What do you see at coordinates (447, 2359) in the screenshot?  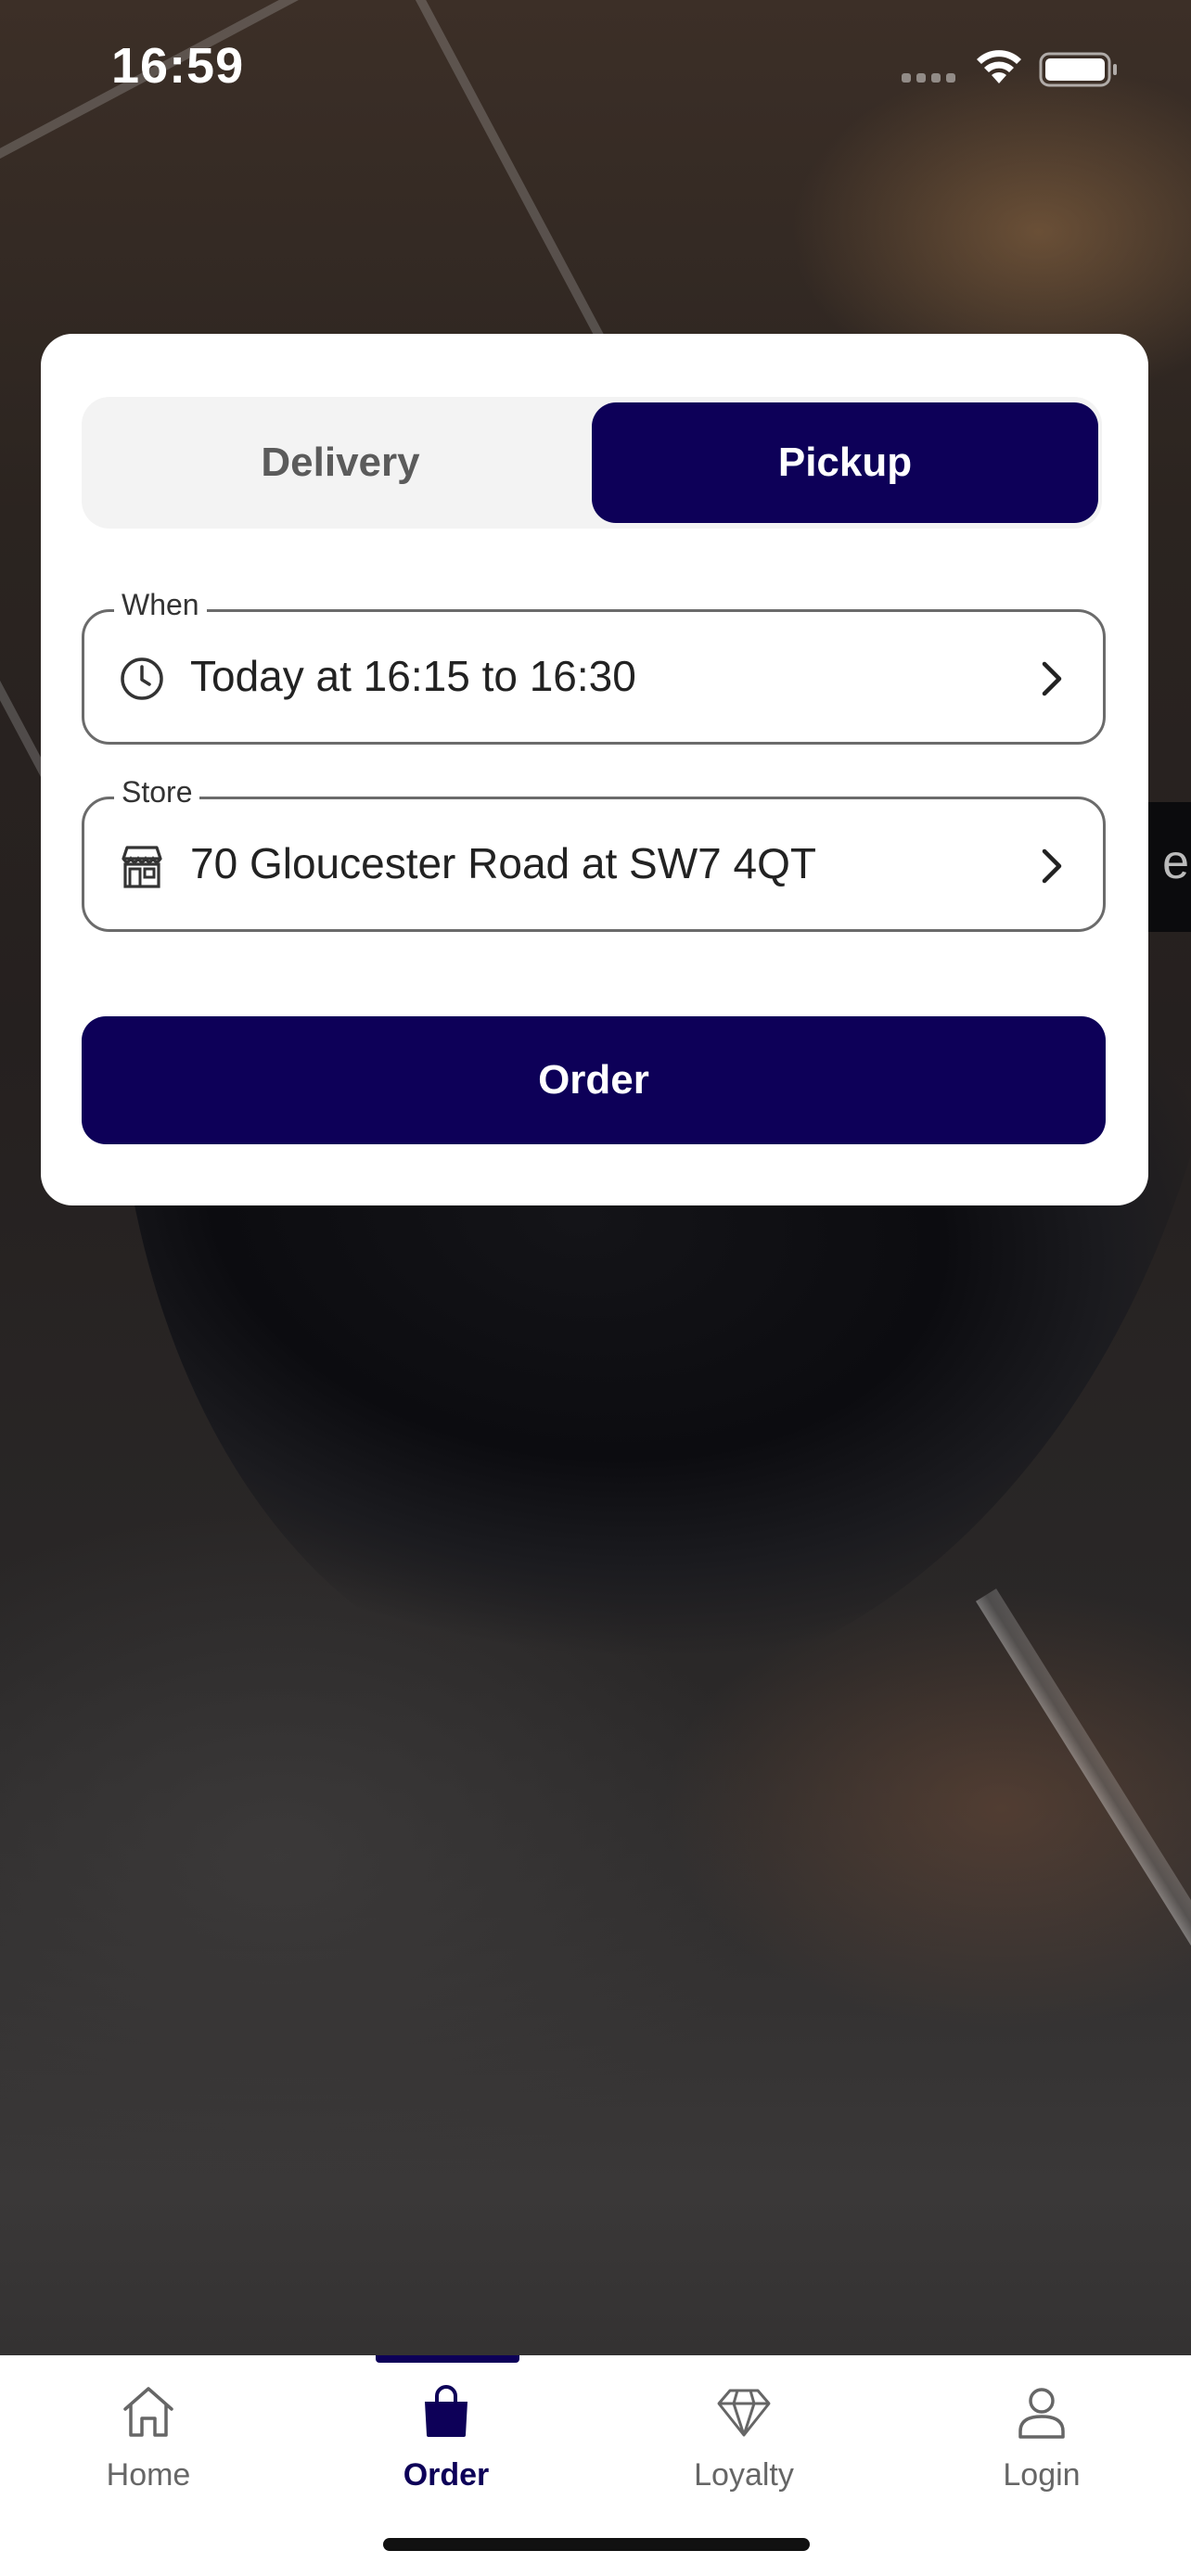 I see `active-tab-indicator` at bounding box center [447, 2359].